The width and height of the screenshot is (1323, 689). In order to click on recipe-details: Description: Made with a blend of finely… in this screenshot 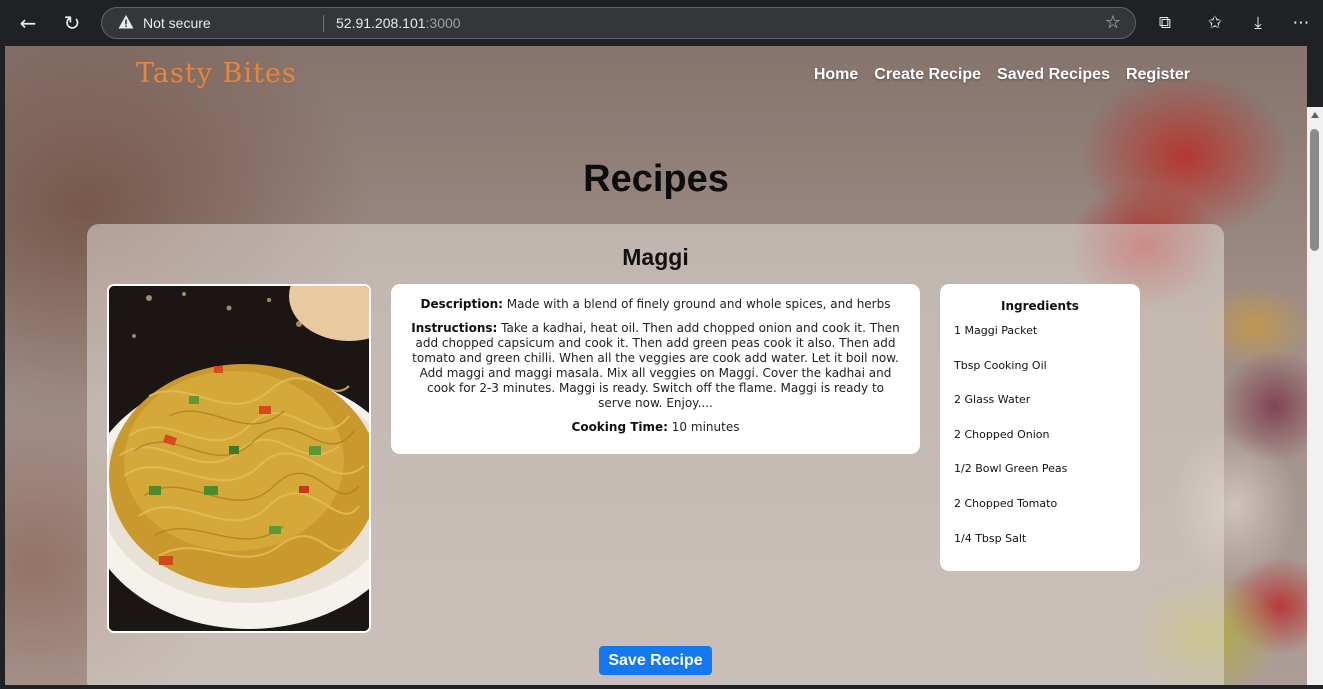, I will do `click(655, 369)`.